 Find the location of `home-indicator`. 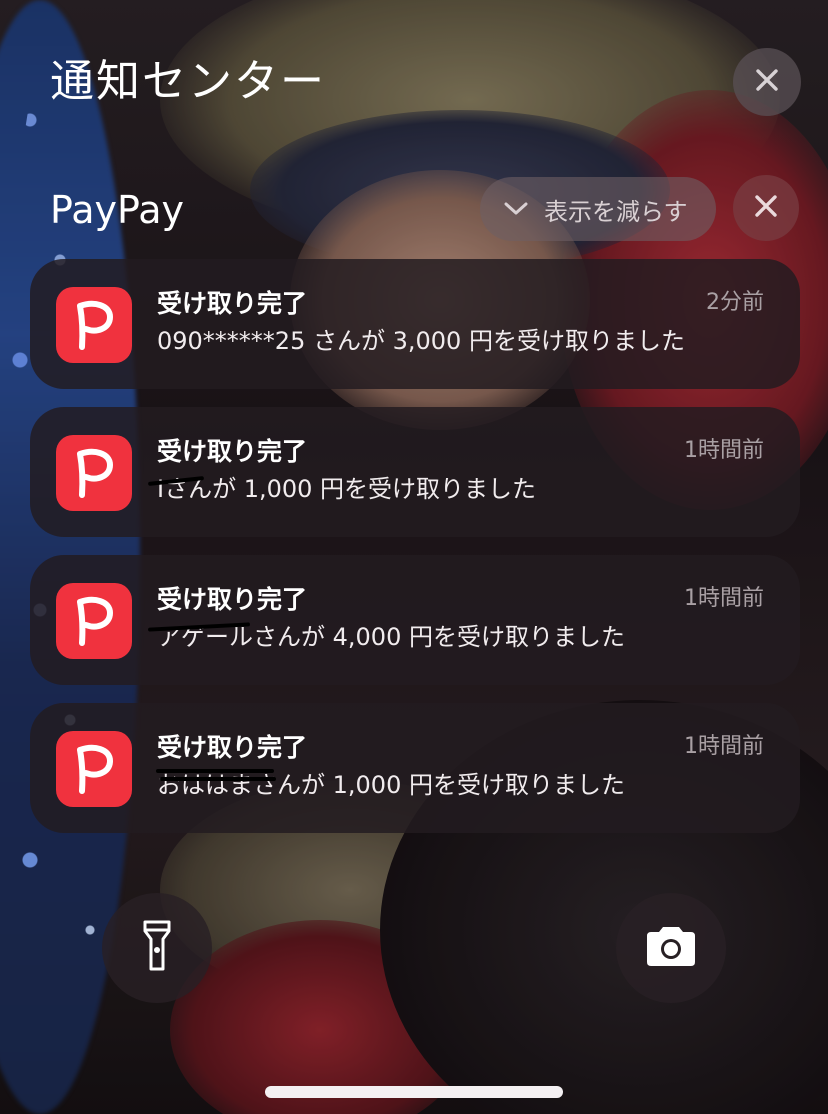

home-indicator is located at coordinates (414, 1092).